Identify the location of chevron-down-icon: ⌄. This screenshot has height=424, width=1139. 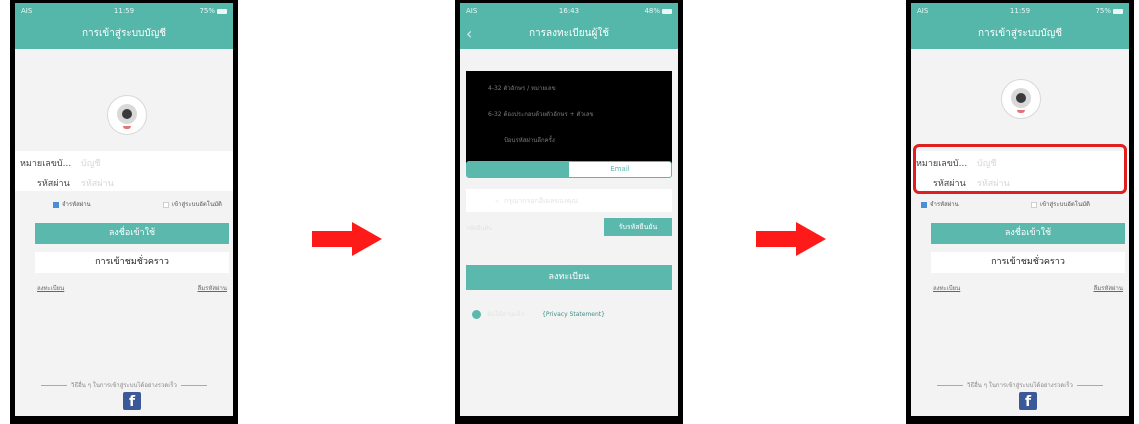
(497, 200).